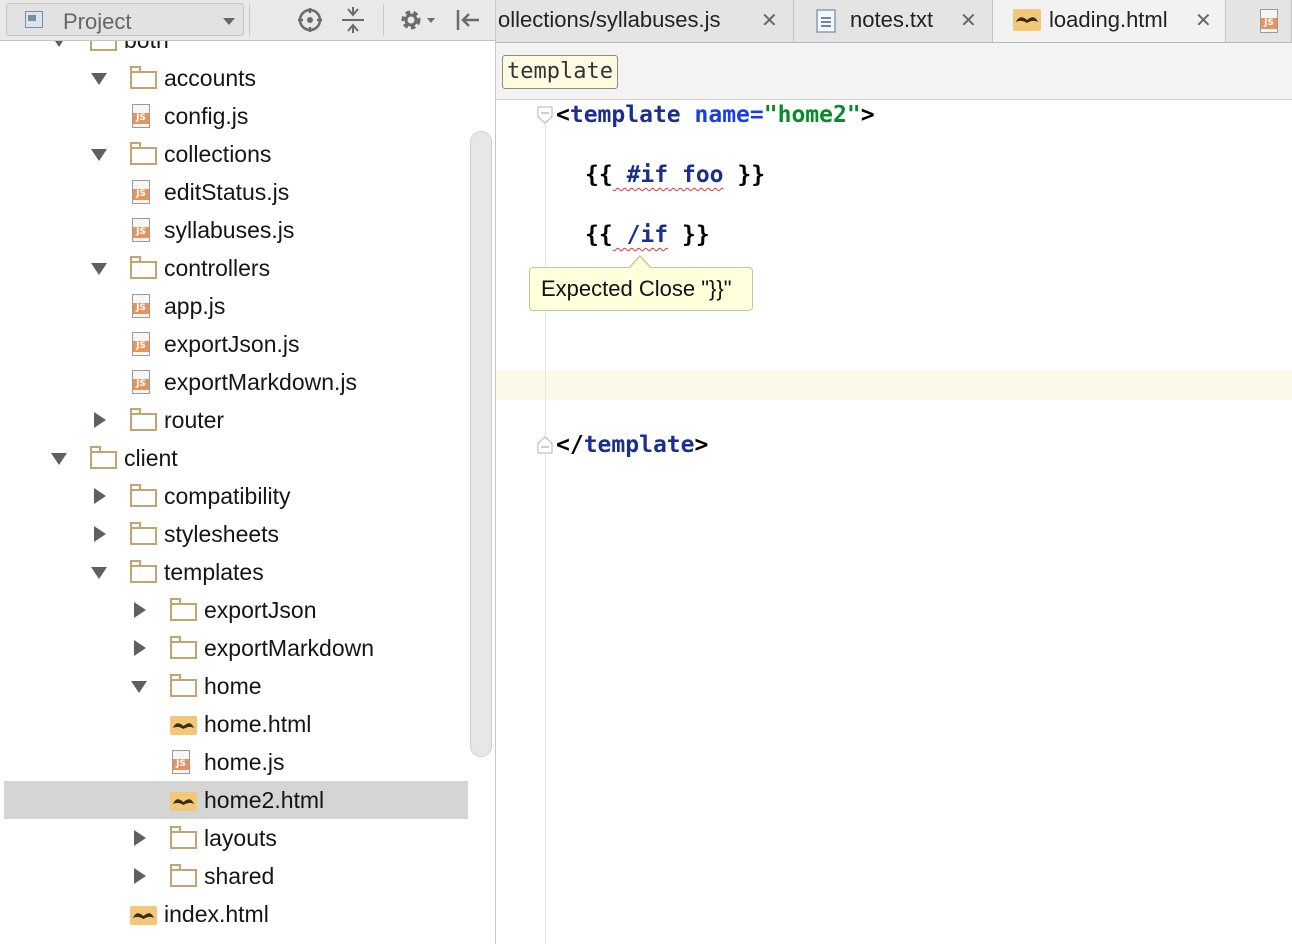 The height and width of the screenshot is (944, 1292). I want to click on tree-file-item: home.html, so click(236, 724).